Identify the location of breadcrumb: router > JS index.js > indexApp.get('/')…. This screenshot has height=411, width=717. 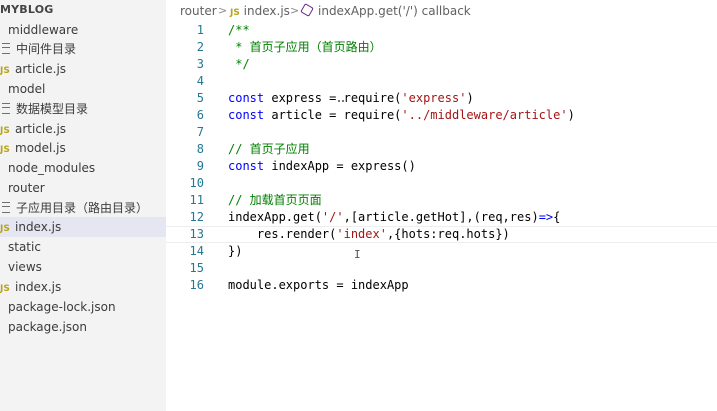
(441, 11).